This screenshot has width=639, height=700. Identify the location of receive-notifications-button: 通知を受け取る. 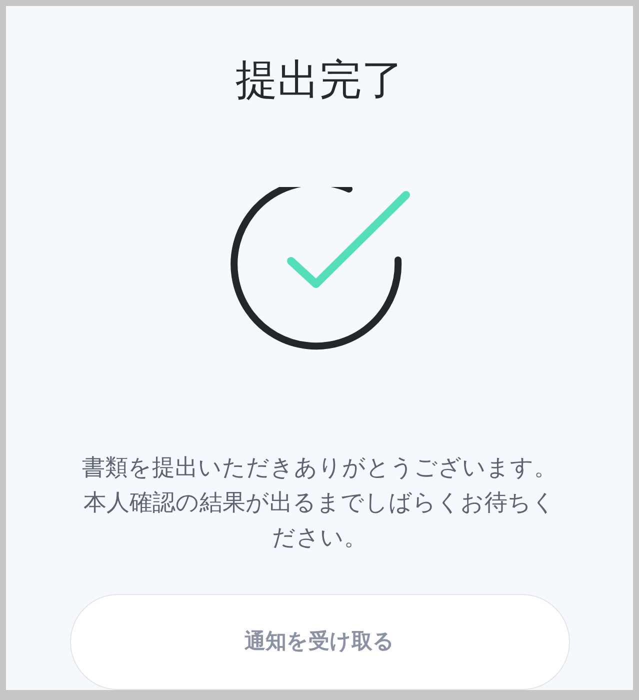
(320, 642).